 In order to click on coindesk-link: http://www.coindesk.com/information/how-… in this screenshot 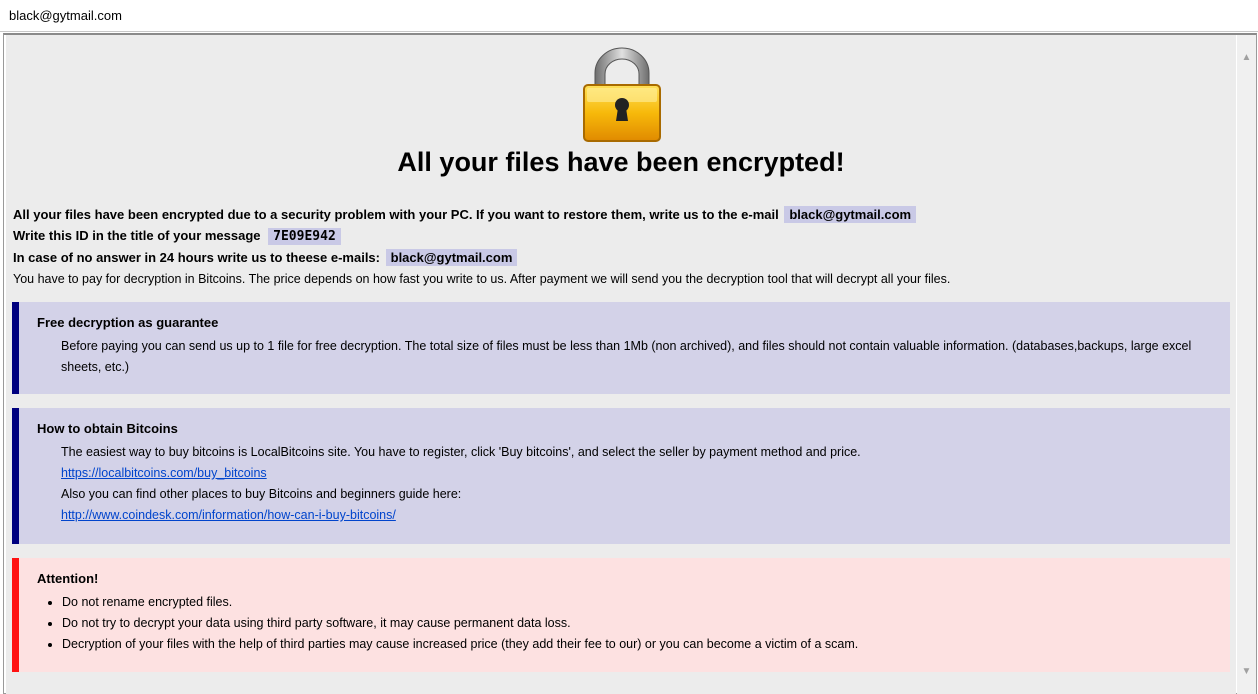, I will do `click(228, 515)`.